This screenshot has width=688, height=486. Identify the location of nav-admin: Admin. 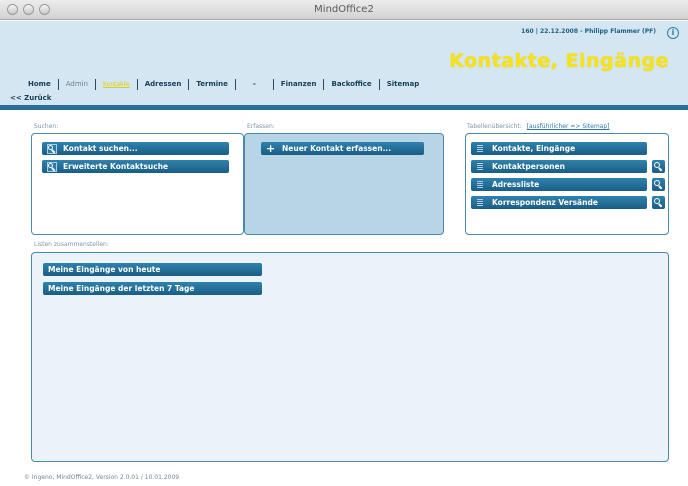
(77, 84).